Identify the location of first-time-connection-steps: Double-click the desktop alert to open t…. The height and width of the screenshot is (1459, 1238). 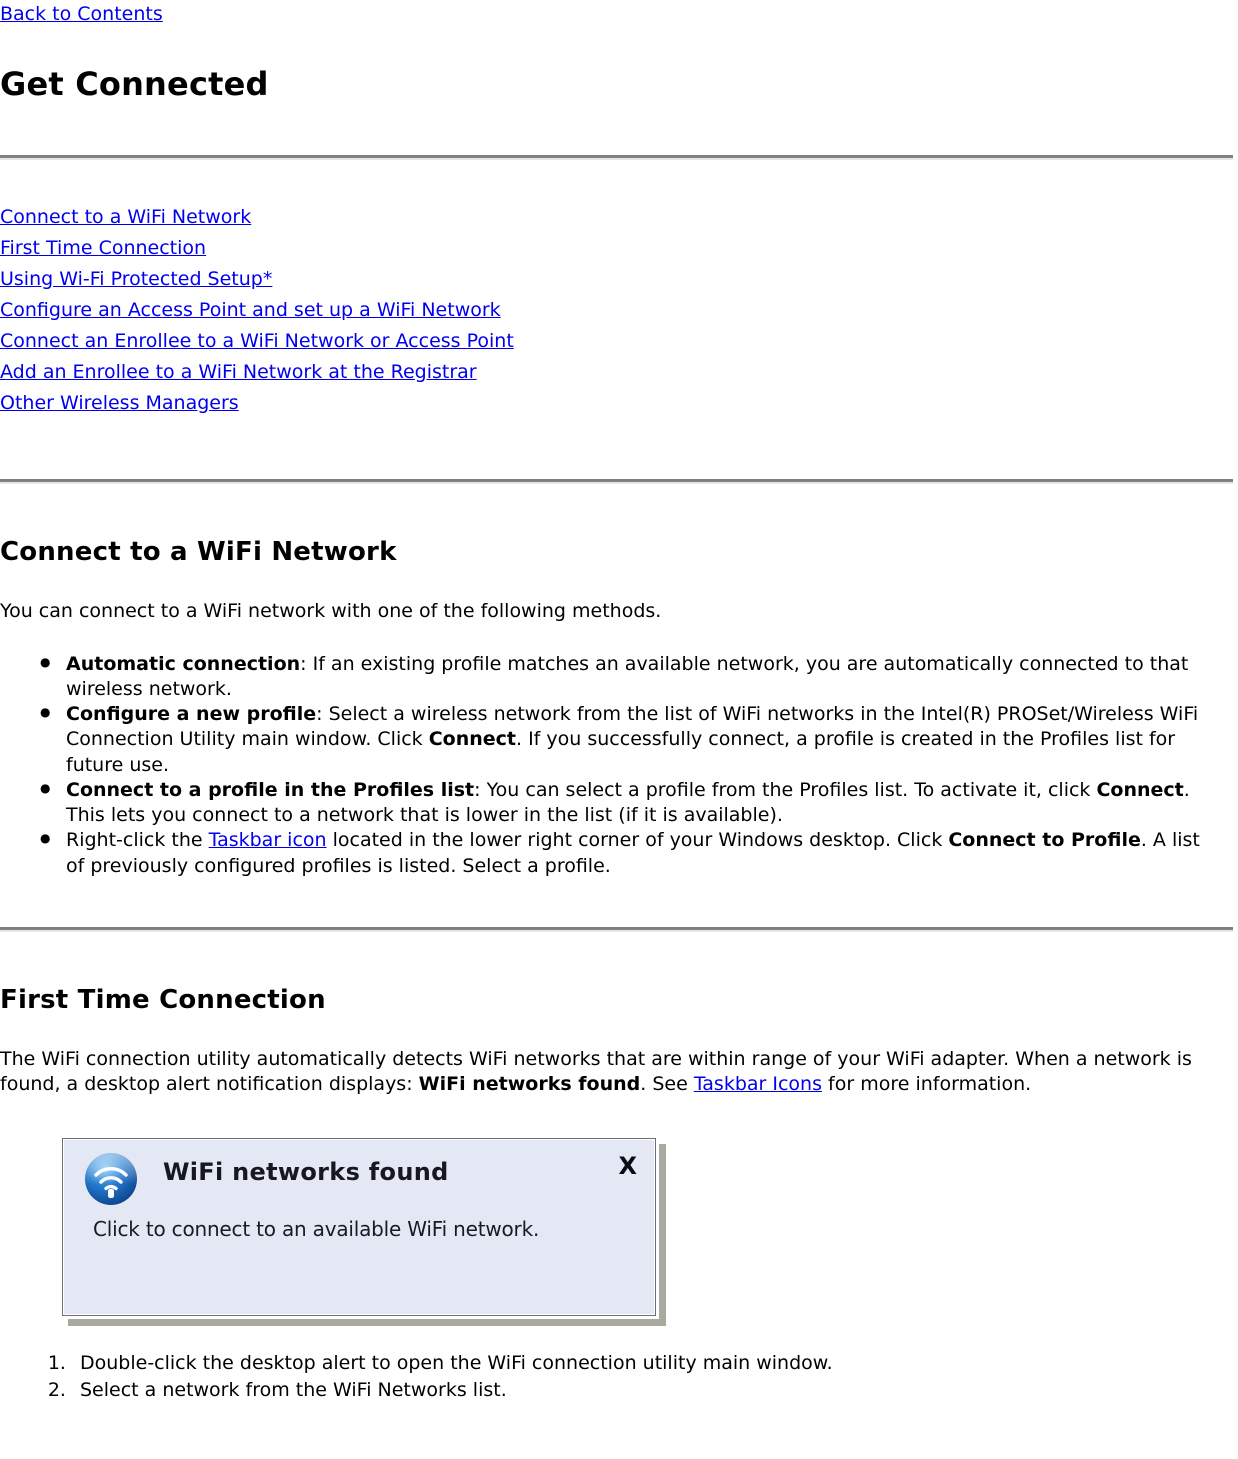
(619, 1376).